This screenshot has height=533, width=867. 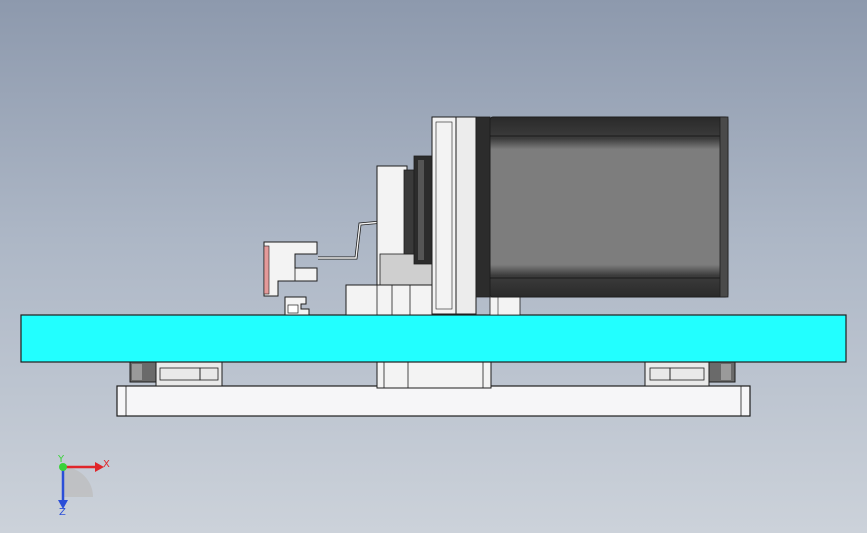 I want to click on axis-z-label: Z, so click(x=62, y=512).